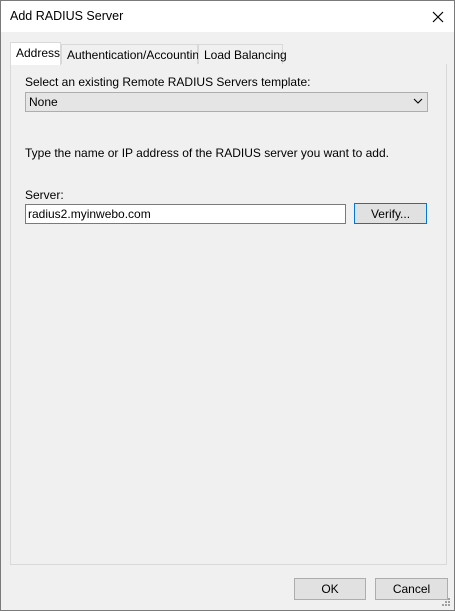 The image size is (455, 611). Describe the element at coordinates (226, 102) in the screenshot. I see `template-select: None` at that location.